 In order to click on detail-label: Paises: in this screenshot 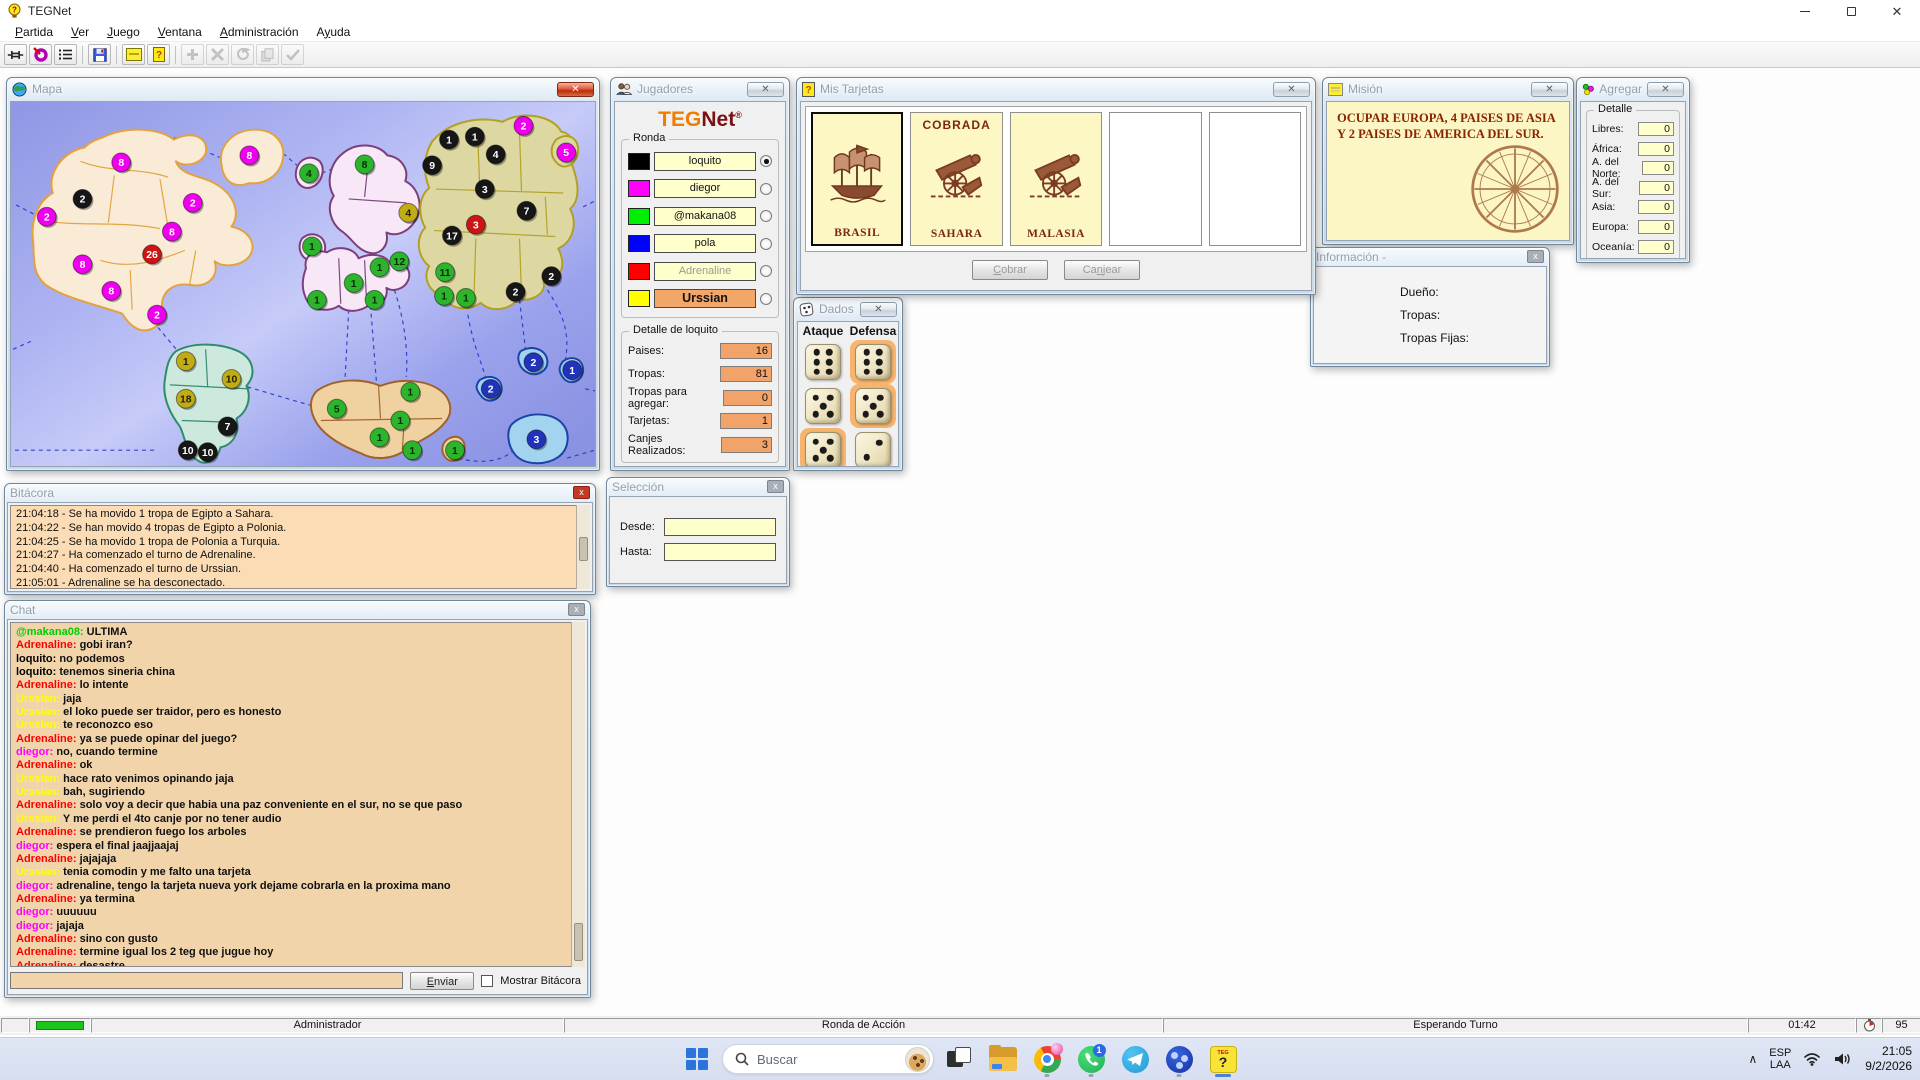, I will do `click(646, 350)`.